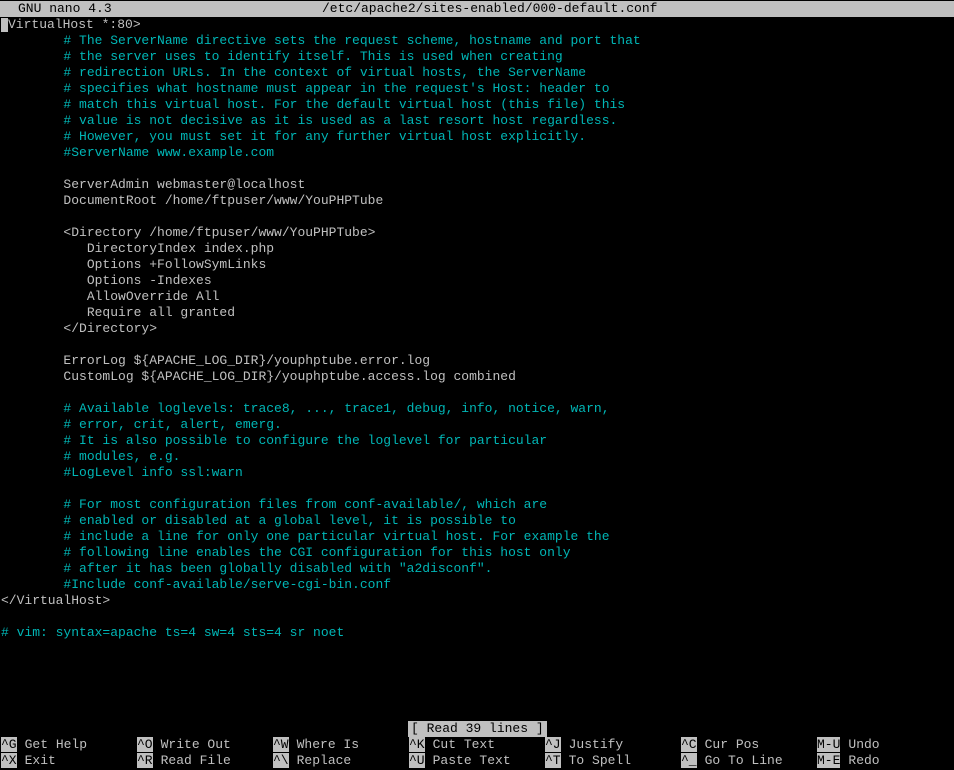  I want to click on shortcut-write-out: ^O Write Out, so click(184, 745).